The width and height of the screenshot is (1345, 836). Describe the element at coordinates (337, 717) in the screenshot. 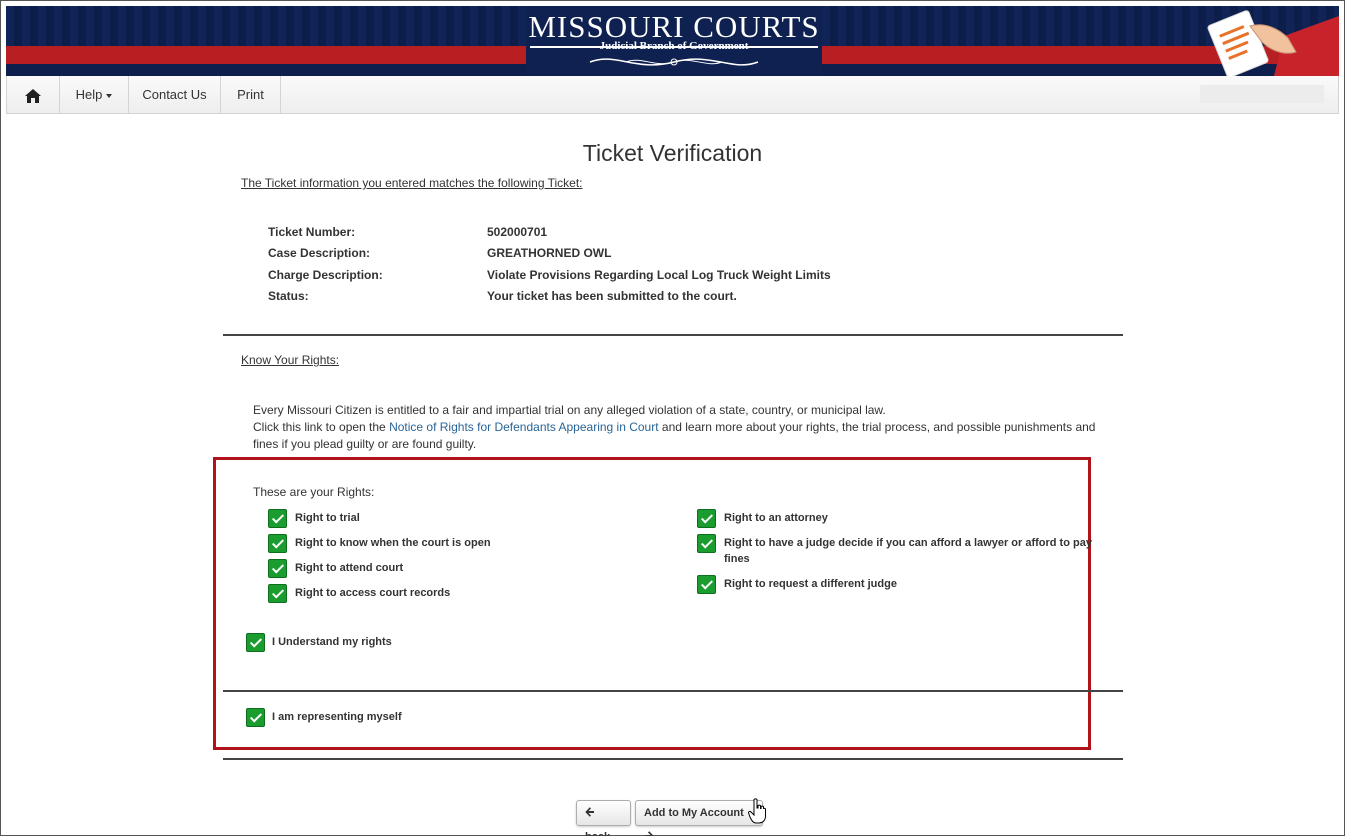

I see `representing-myself-label: I am representing myself` at that location.